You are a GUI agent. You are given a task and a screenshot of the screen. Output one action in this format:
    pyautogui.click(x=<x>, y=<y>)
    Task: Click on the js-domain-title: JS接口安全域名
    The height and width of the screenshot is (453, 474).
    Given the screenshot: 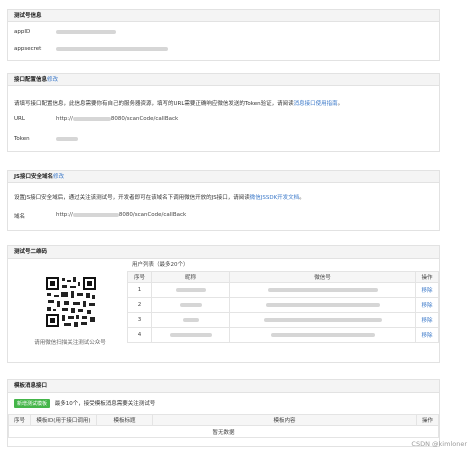 What is the action you would take?
    pyautogui.click(x=34, y=177)
    